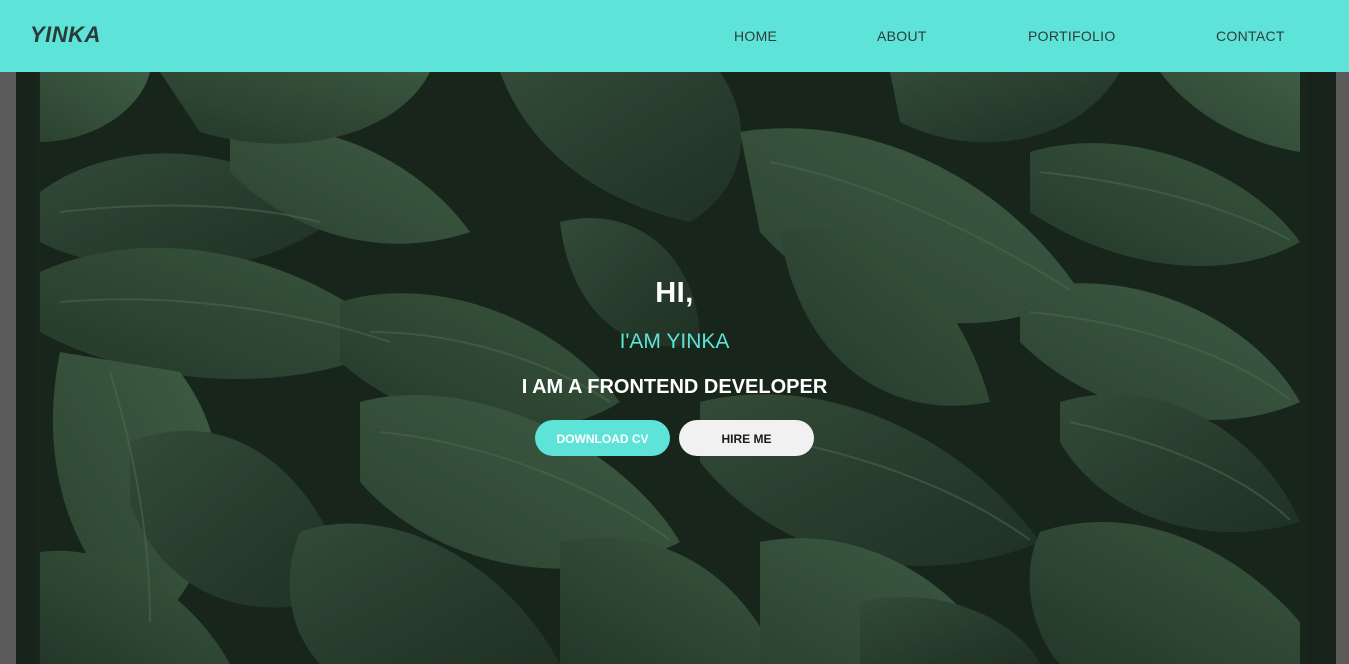  What do you see at coordinates (1250, 36) in the screenshot?
I see `nav-link-contact: CONTACT` at bounding box center [1250, 36].